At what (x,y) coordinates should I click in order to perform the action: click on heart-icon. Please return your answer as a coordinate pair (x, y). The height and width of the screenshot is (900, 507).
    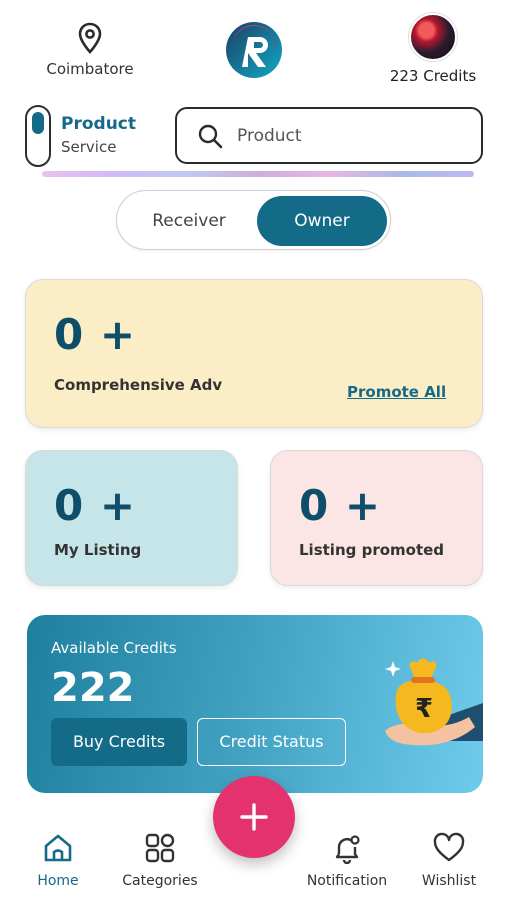
    Looking at the image, I should click on (449, 847).